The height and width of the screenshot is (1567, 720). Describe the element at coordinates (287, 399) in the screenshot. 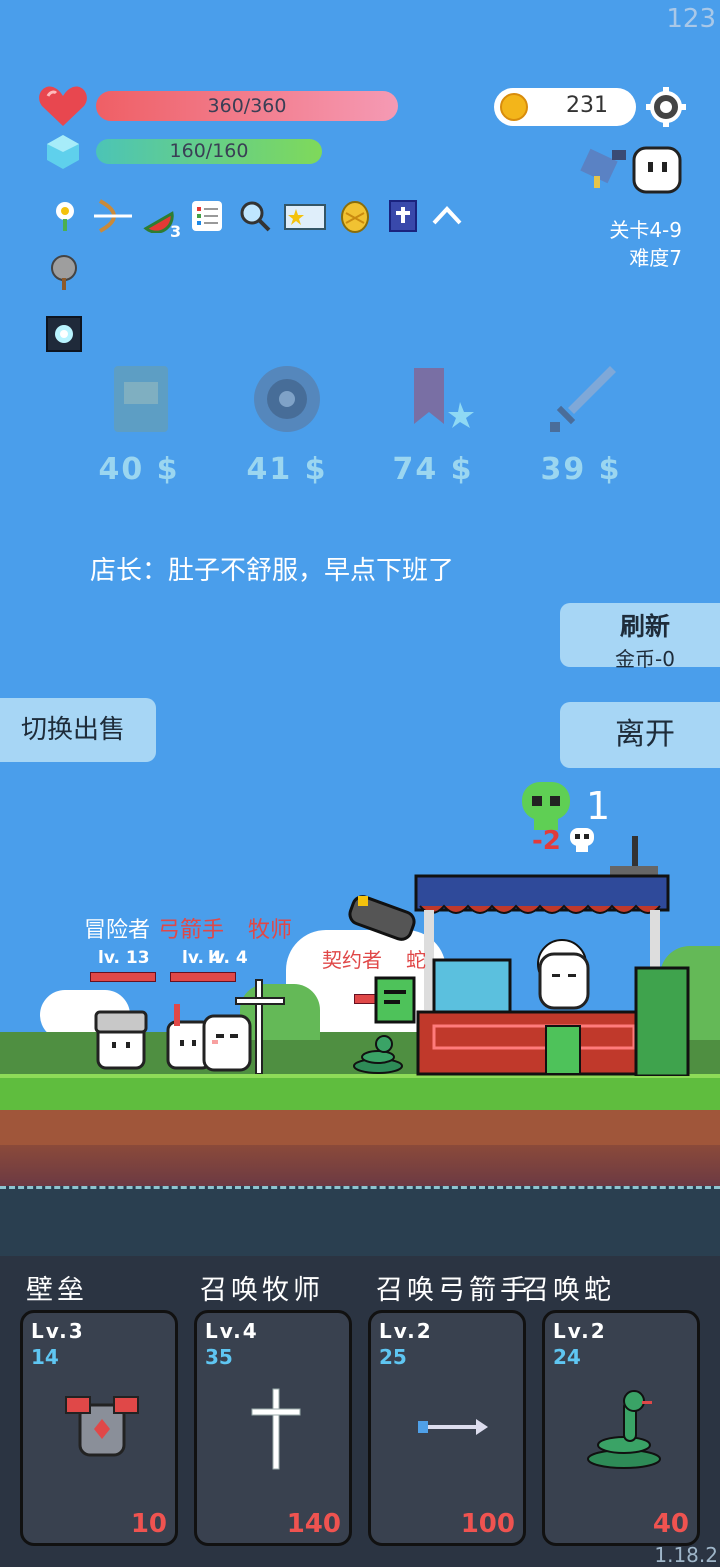

I see `shop-shield-icon` at that location.